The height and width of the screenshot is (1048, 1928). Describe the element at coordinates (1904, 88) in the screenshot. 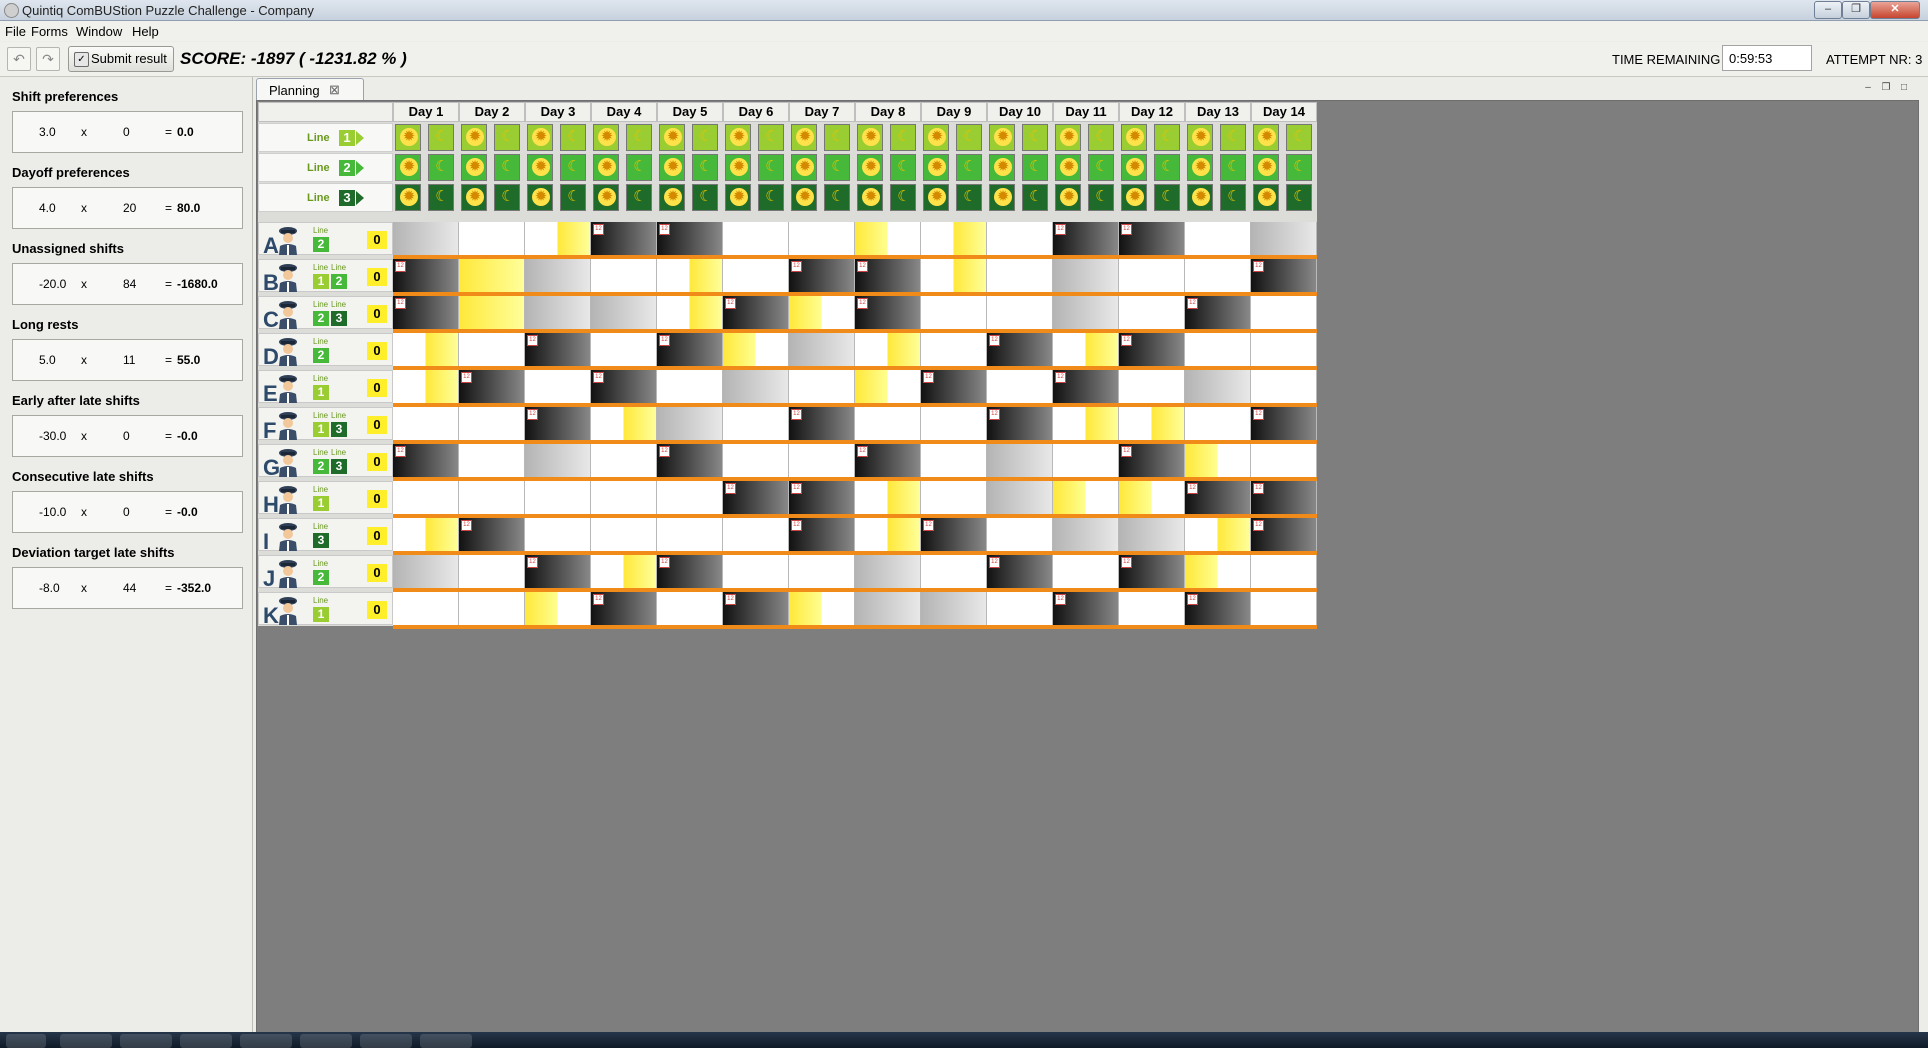

I see `view-maximize-icon: □` at that location.